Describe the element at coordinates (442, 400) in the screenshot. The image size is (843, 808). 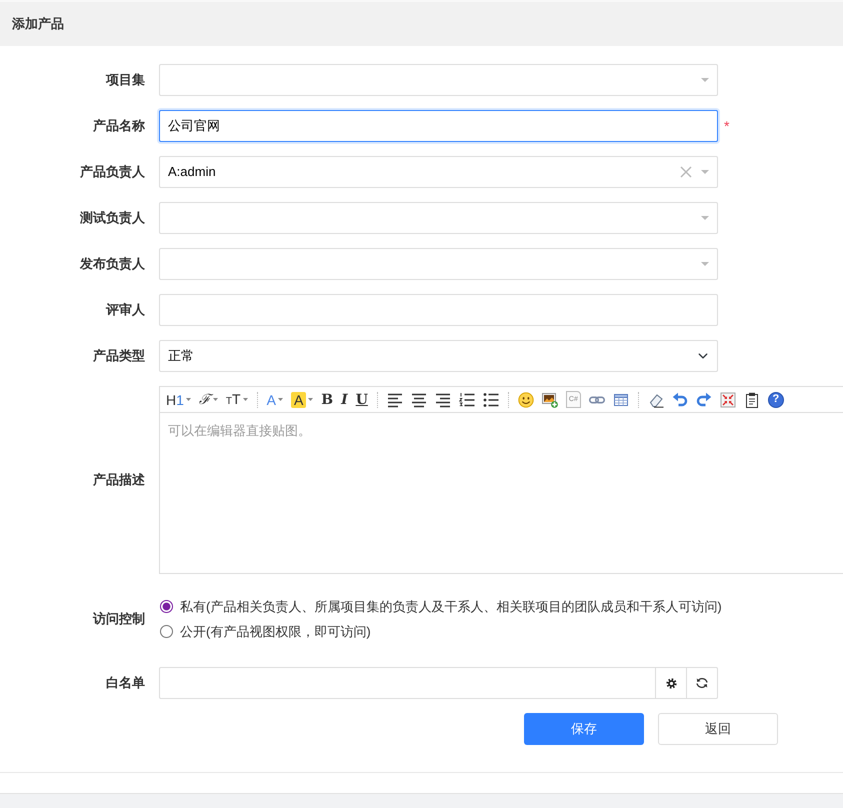
I see `align-right-icon` at that location.